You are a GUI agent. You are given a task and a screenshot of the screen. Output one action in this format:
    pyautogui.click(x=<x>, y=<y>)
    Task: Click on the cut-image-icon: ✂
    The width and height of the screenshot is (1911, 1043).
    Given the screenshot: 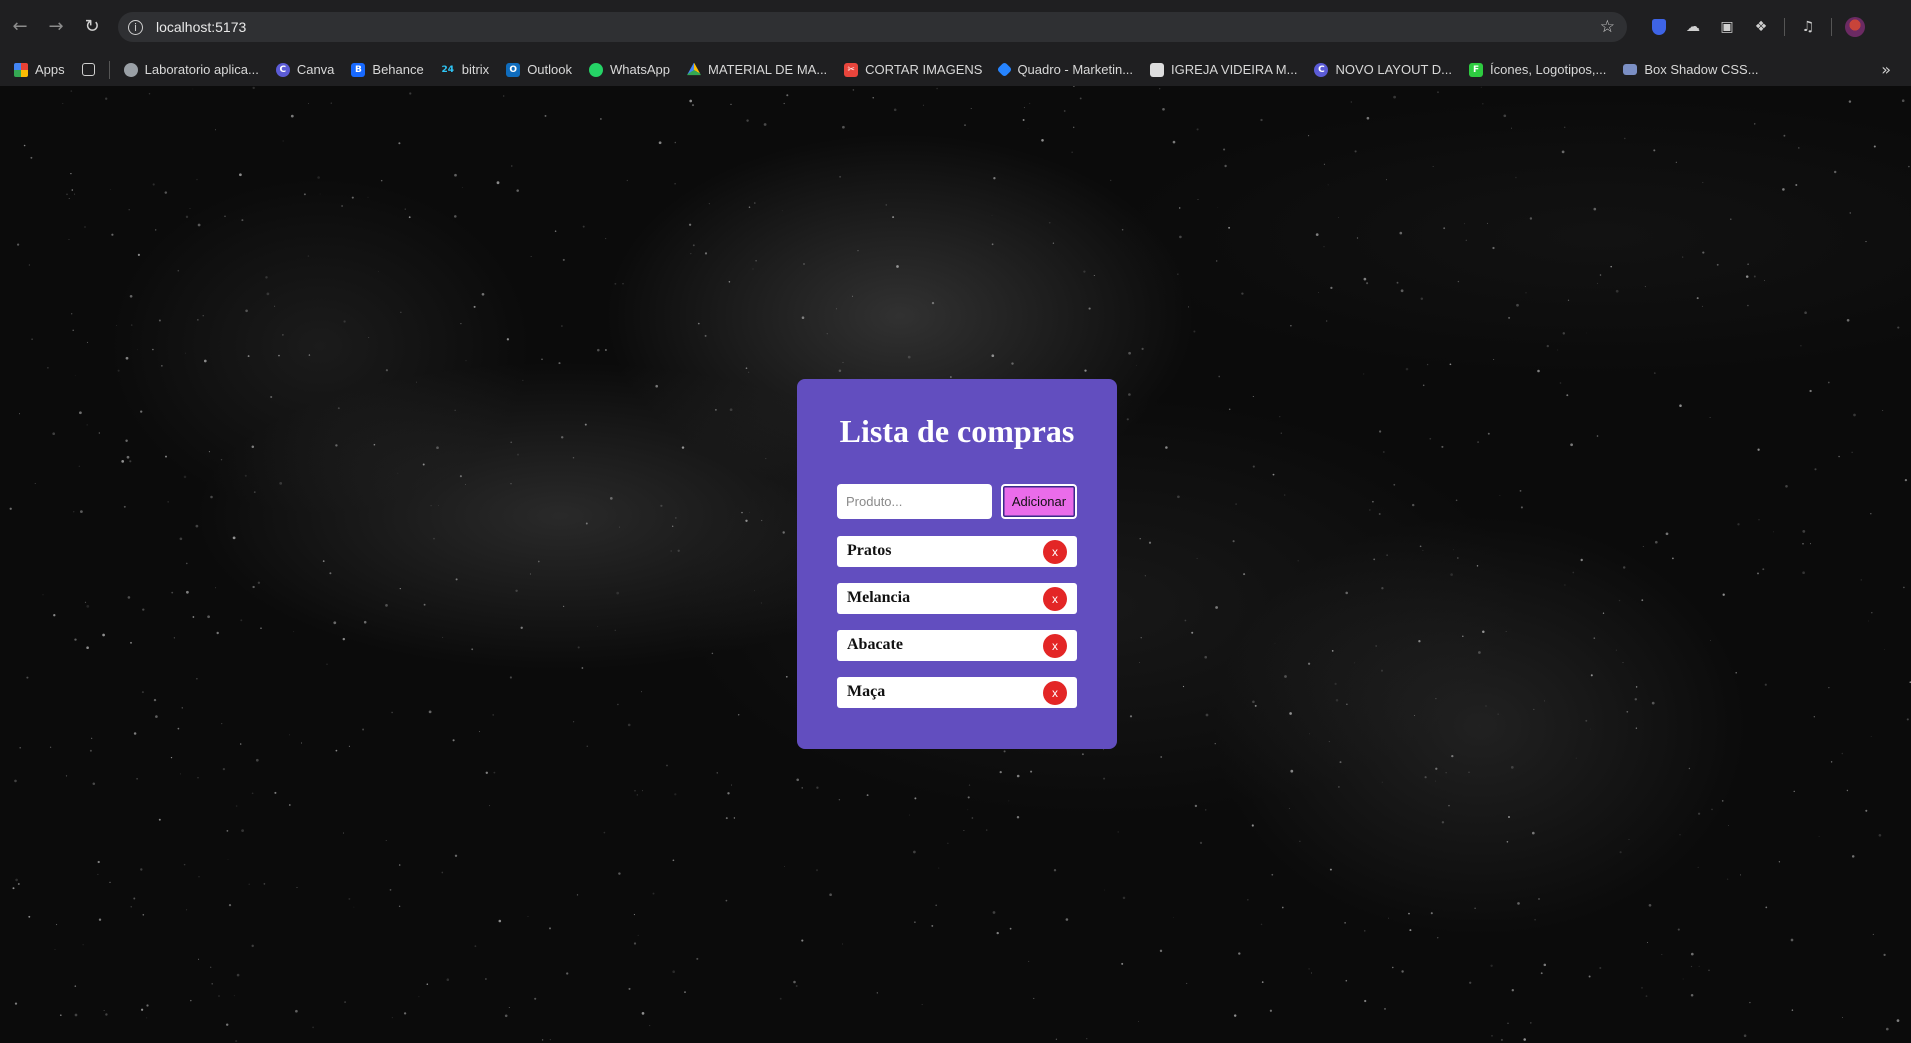 What is the action you would take?
    pyautogui.click(x=851, y=69)
    